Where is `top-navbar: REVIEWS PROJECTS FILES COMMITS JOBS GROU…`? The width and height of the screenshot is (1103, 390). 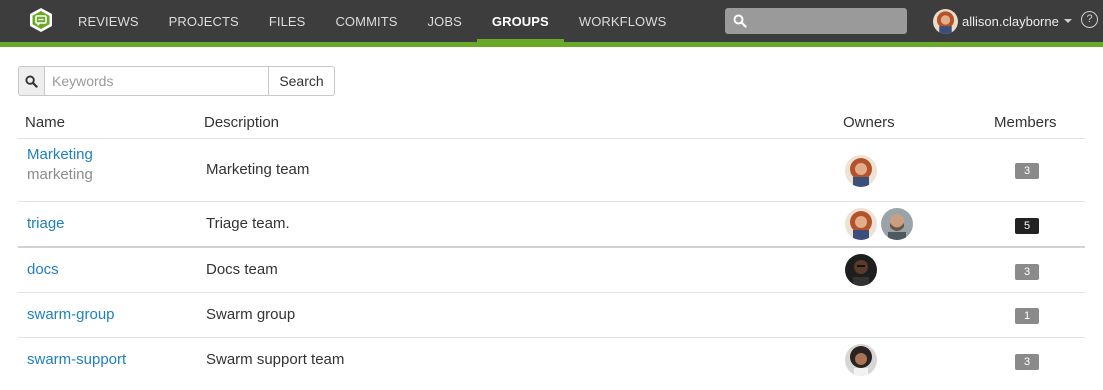
top-navbar: REVIEWS PROJECTS FILES COMMITS JOBS GROU… is located at coordinates (551, 21).